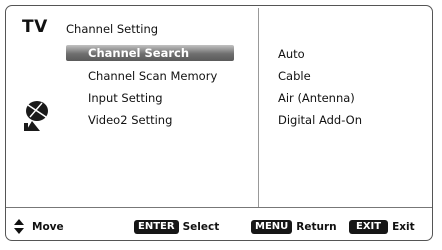  Describe the element at coordinates (369, 226) in the screenshot. I see `exit-key-badge: EXIT` at that location.